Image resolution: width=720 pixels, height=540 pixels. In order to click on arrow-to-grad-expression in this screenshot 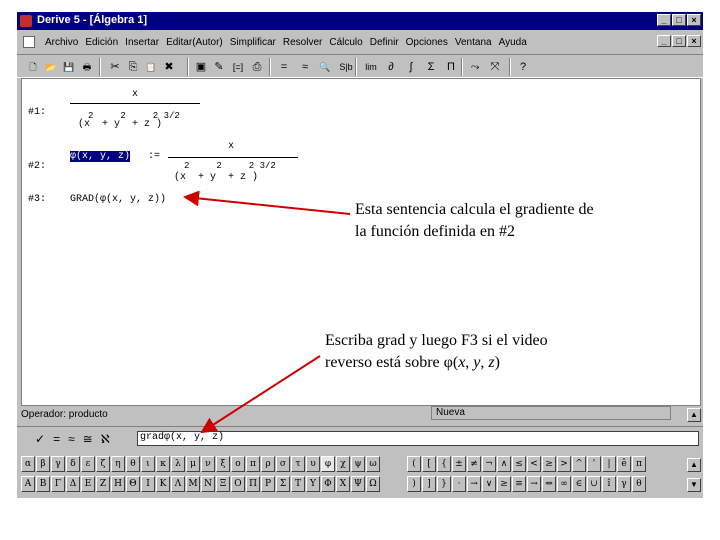, I will do `click(267, 202)`.